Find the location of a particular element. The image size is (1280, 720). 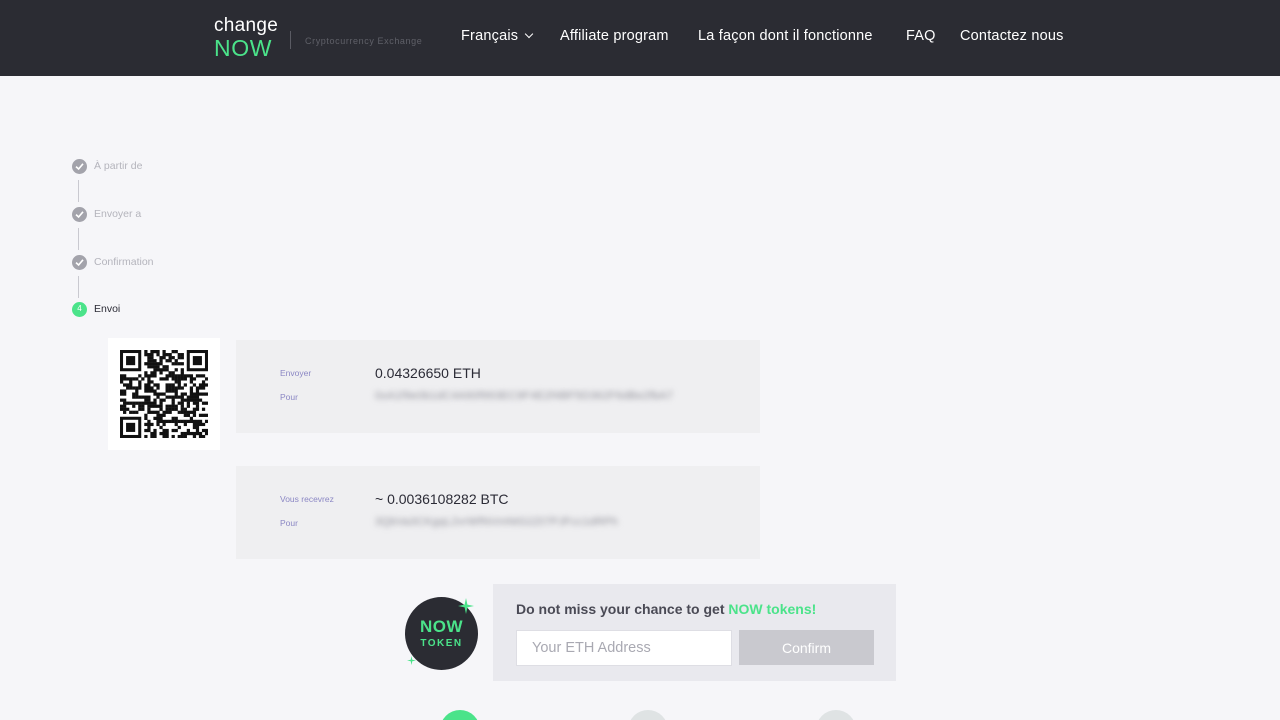

step-label: Envoyer a is located at coordinates (118, 214).